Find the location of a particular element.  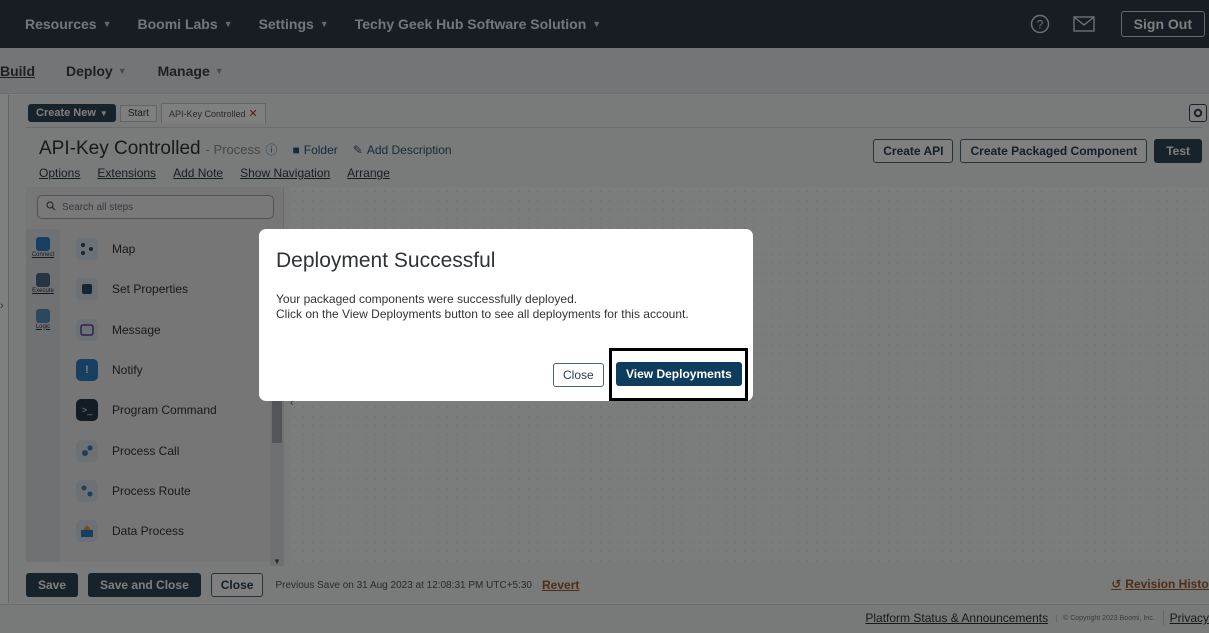

dialog-title: Deployment Successful is located at coordinates (386, 260).